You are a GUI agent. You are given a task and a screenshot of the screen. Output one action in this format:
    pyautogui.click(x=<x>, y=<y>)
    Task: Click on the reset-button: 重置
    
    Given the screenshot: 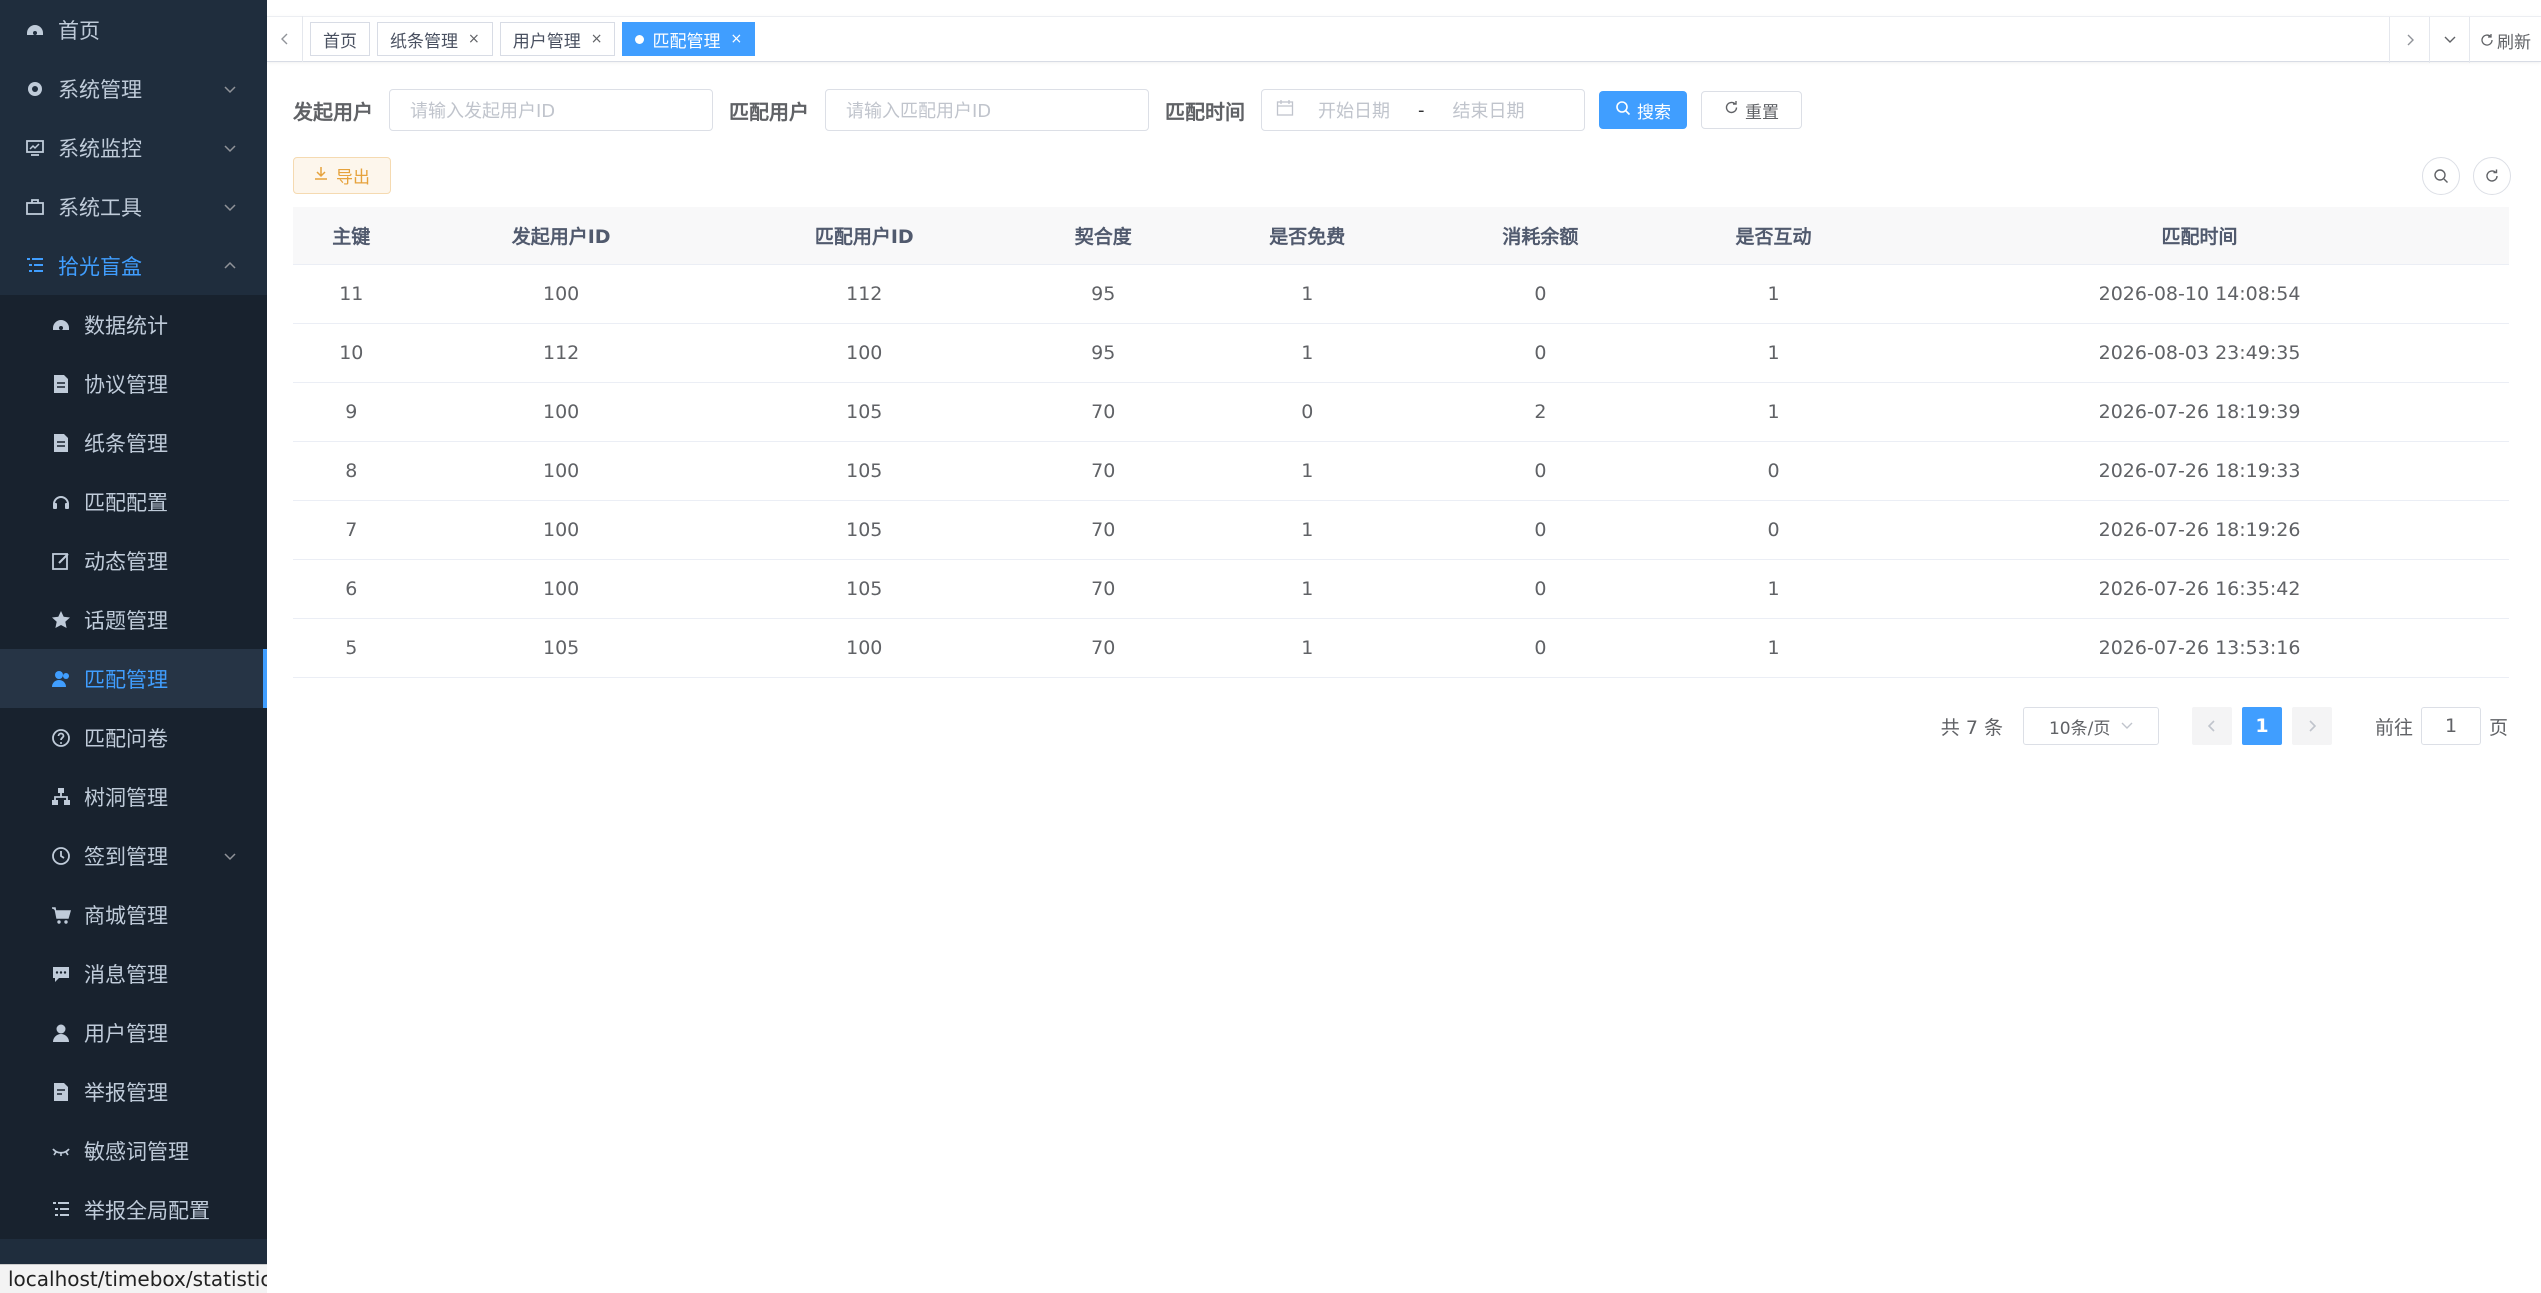 What is the action you would take?
    pyautogui.click(x=1751, y=110)
    